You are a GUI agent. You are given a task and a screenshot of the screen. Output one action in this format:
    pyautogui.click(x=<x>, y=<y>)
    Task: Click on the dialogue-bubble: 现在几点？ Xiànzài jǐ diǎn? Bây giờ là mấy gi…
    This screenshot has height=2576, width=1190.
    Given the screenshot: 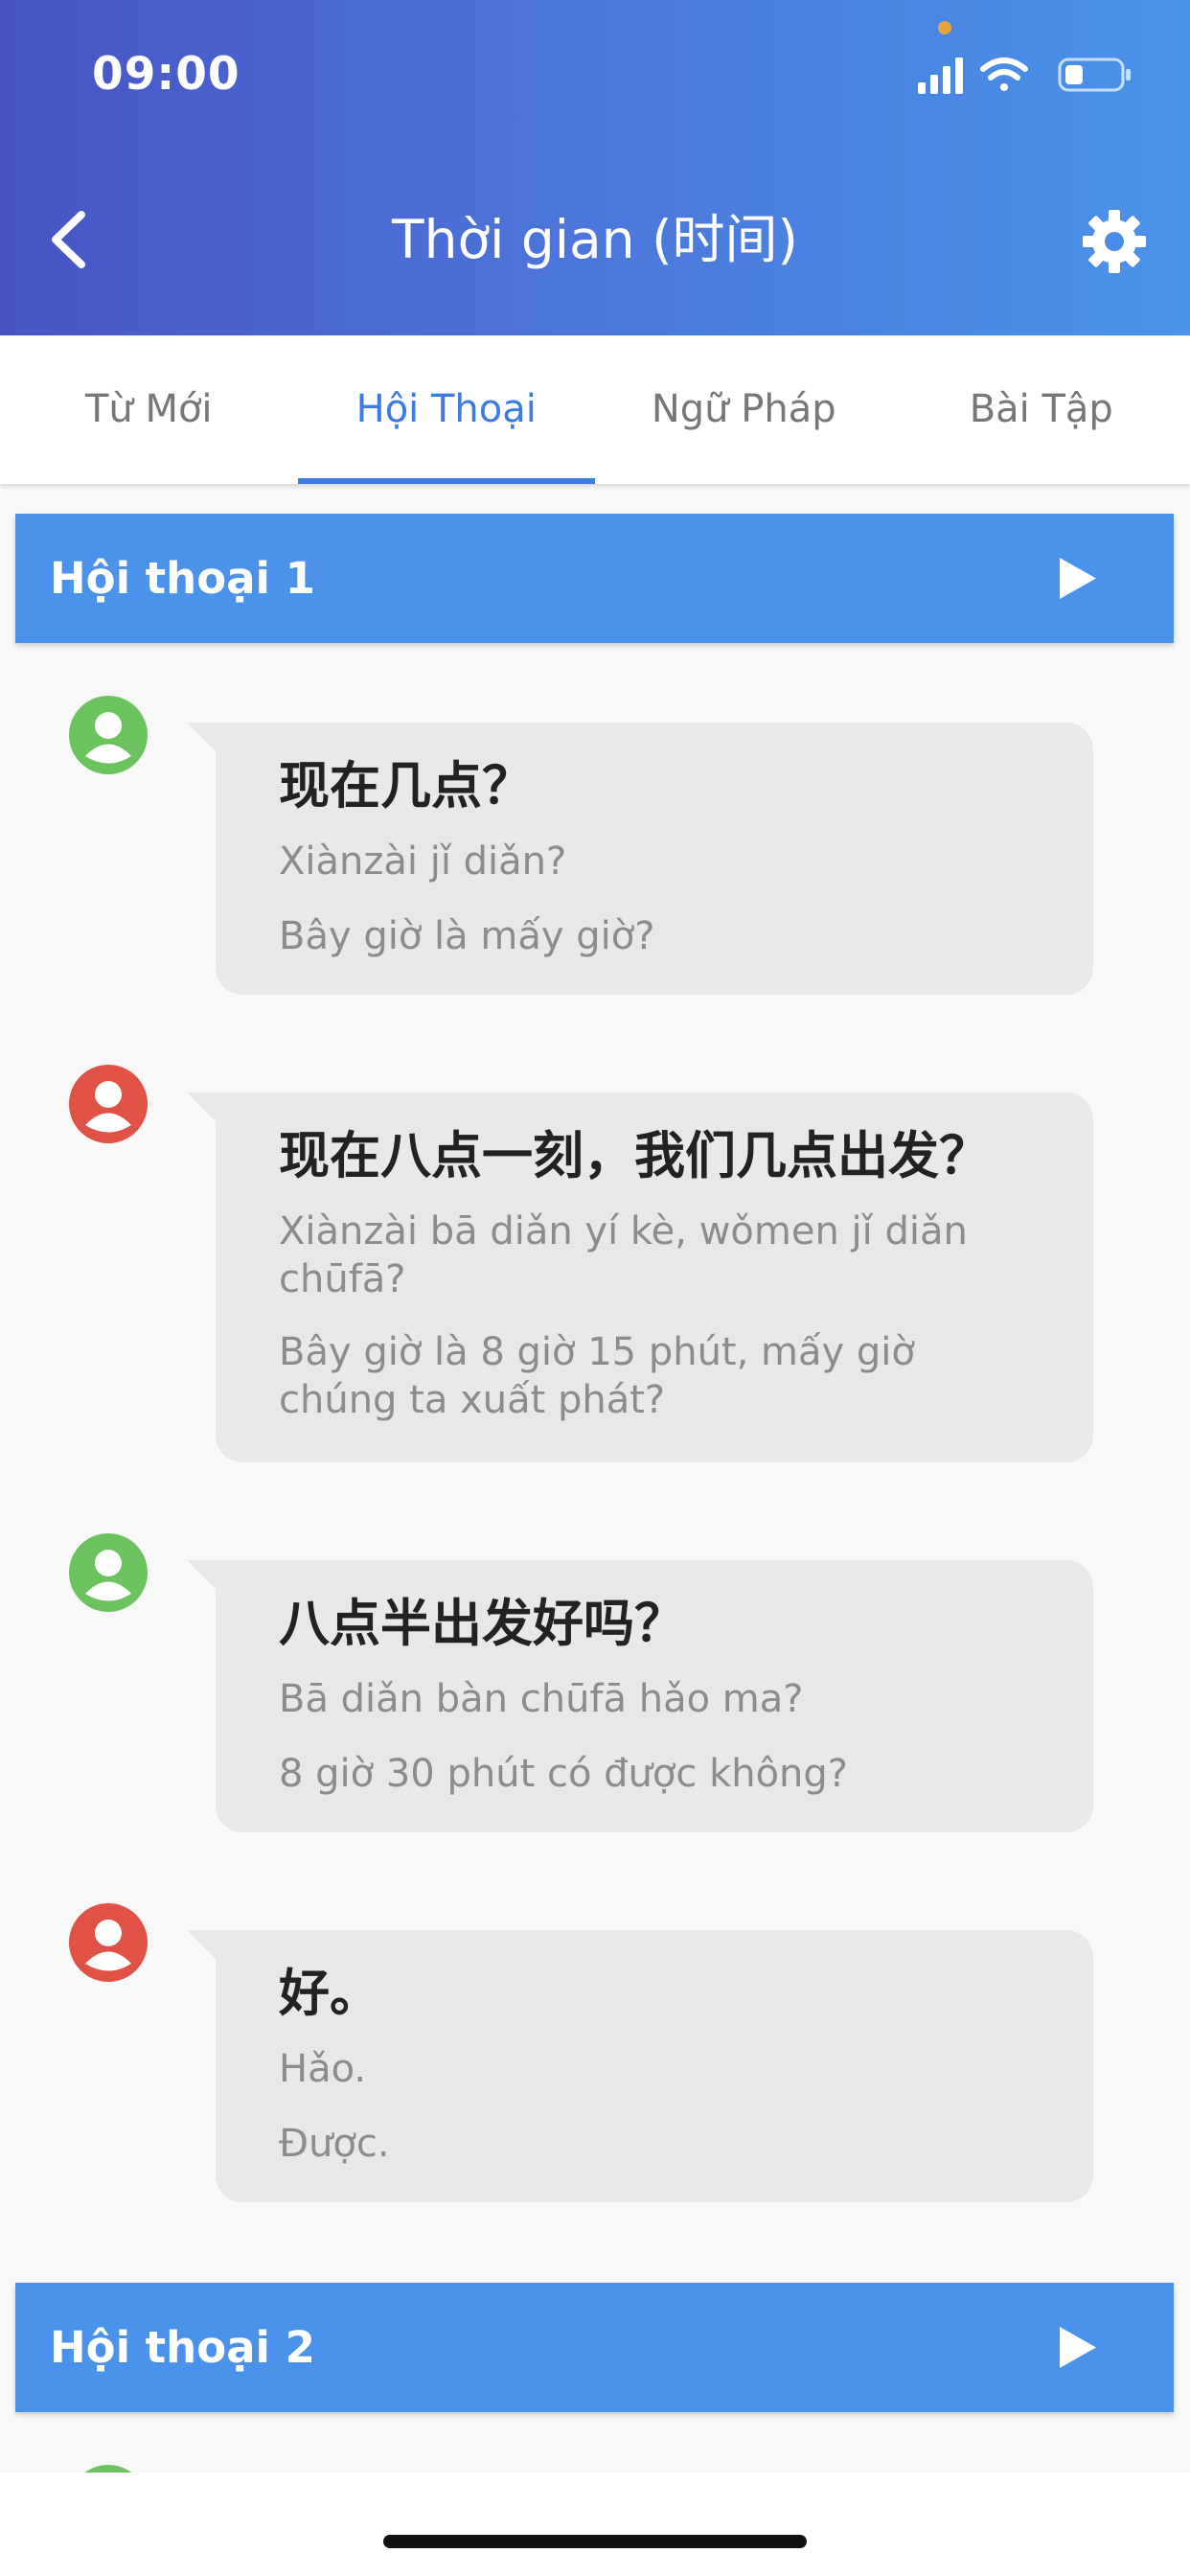 What is the action you would take?
    pyautogui.click(x=640, y=859)
    